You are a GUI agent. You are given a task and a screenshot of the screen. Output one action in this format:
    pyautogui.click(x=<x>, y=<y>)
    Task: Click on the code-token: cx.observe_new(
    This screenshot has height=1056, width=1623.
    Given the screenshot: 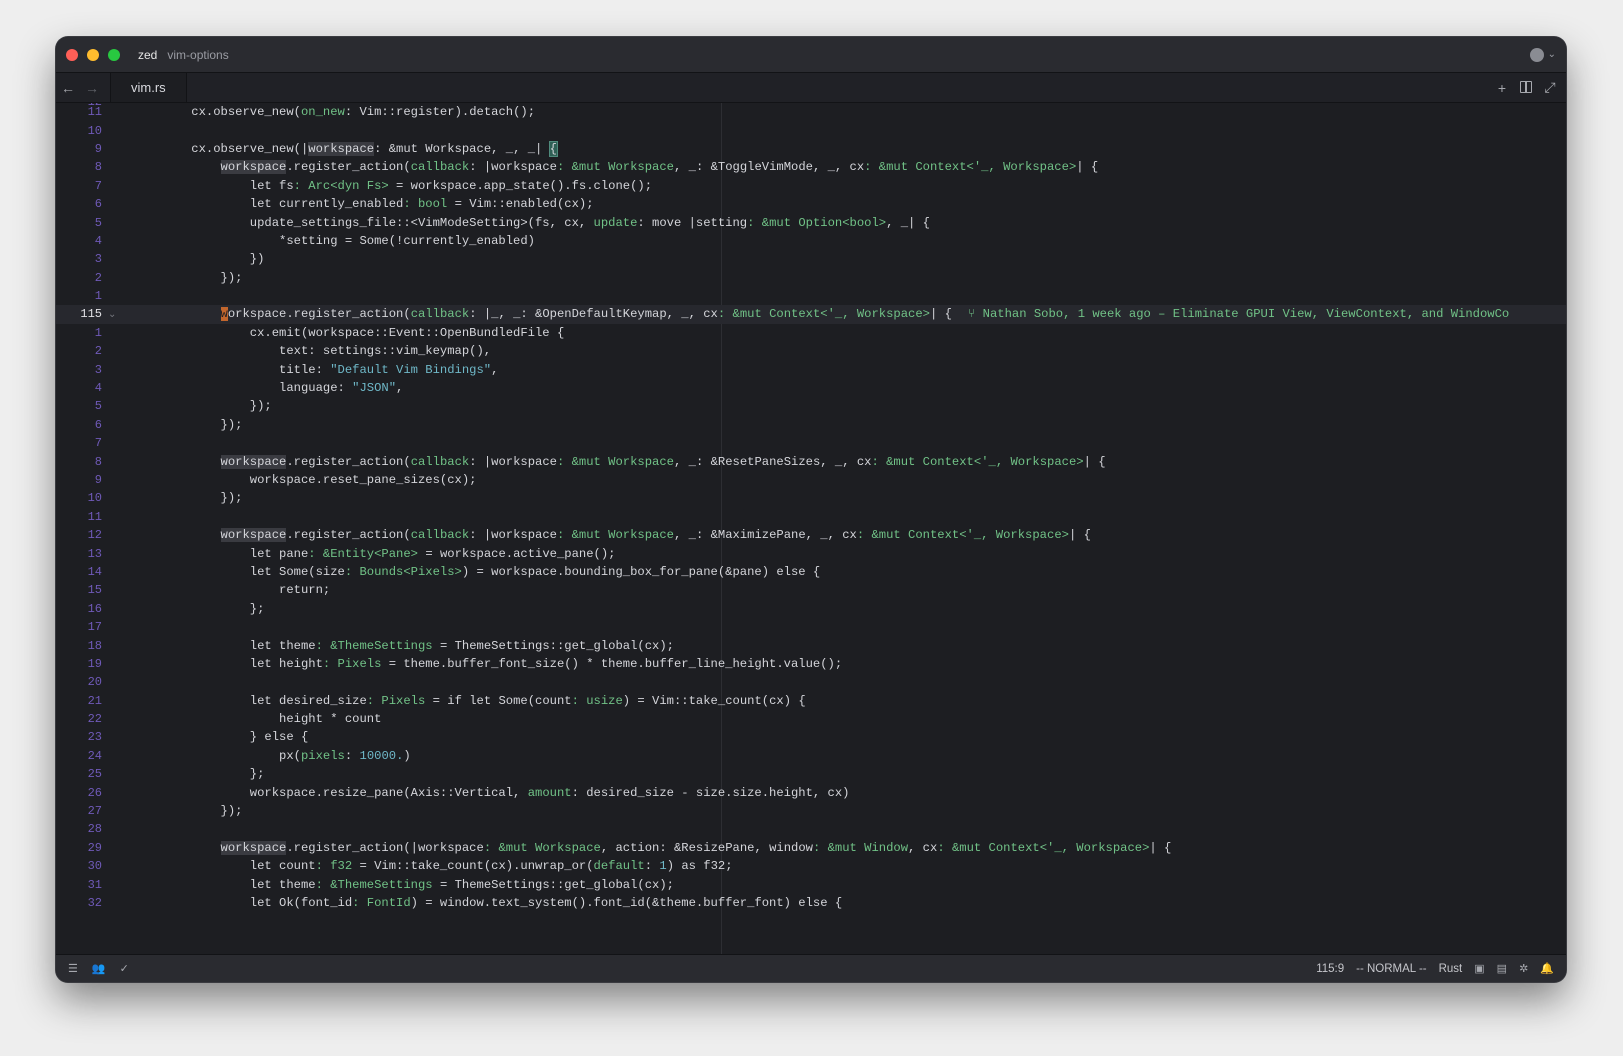 What is the action you would take?
    pyautogui.click(x=231, y=112)
    